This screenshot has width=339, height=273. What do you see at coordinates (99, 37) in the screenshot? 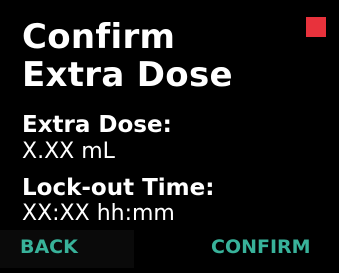
I see `page-title-line-1: Confirm` at bounding box center [99, 37].